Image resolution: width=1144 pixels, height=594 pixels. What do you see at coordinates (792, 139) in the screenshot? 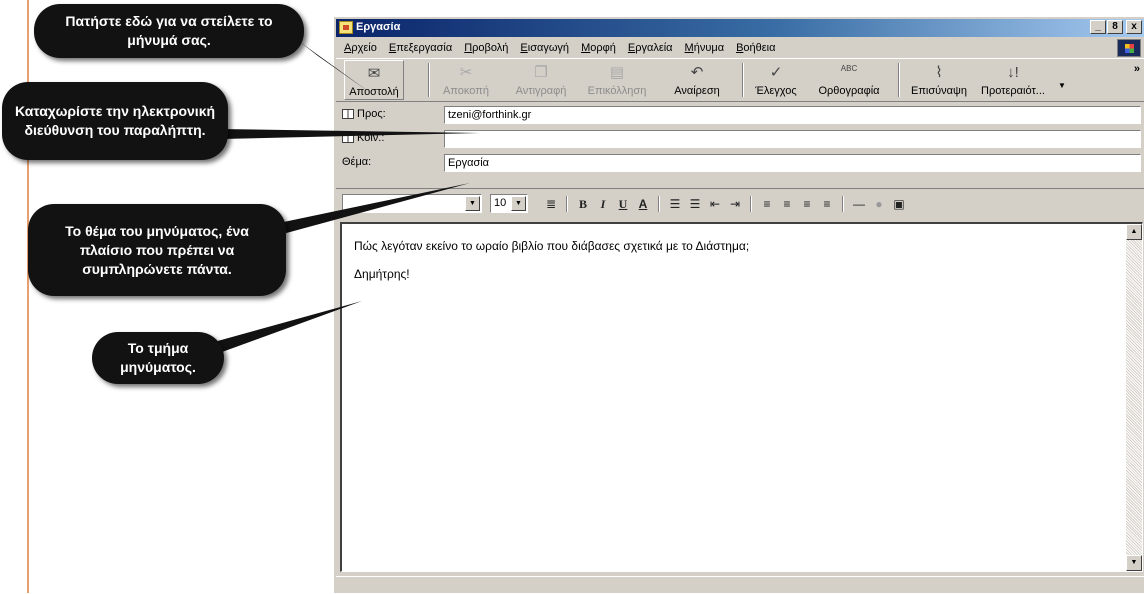
I see `cc-field` at bounding box center [792, 139].